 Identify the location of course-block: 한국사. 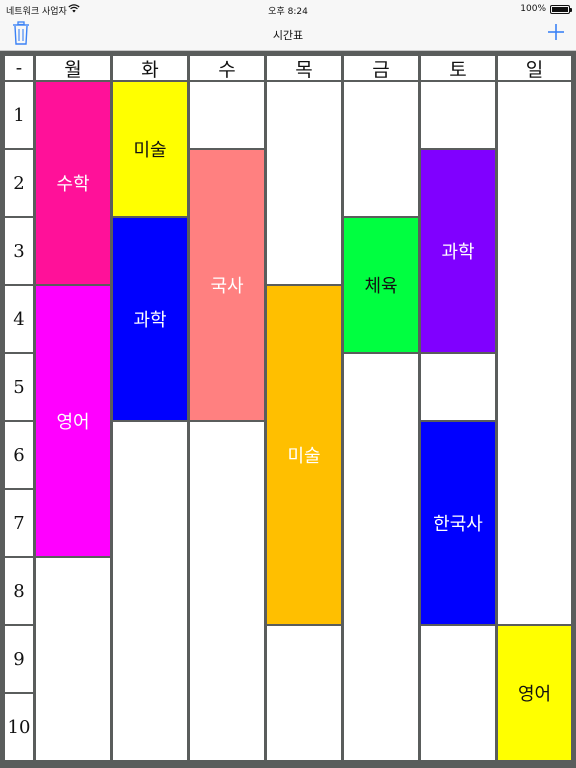
(458, 523).